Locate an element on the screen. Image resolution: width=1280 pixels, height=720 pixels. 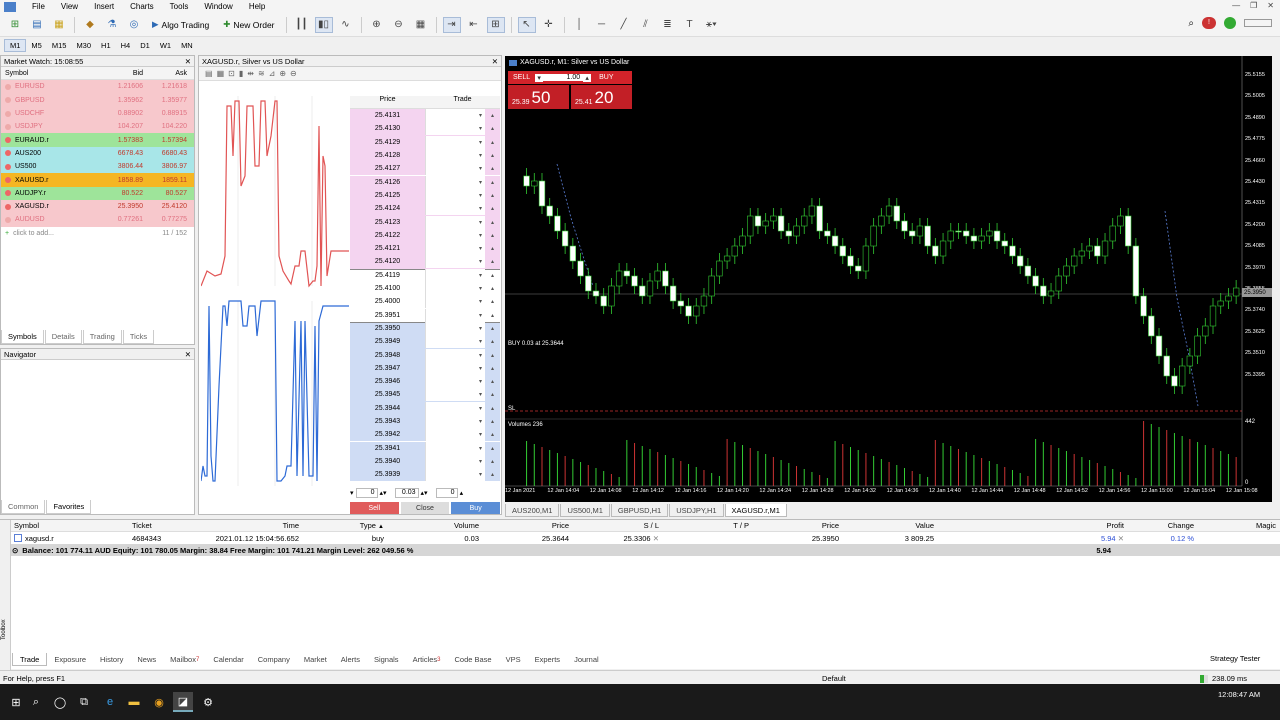
sl-stepper-icon: ▴▾ is located at coordinates (383, 493).